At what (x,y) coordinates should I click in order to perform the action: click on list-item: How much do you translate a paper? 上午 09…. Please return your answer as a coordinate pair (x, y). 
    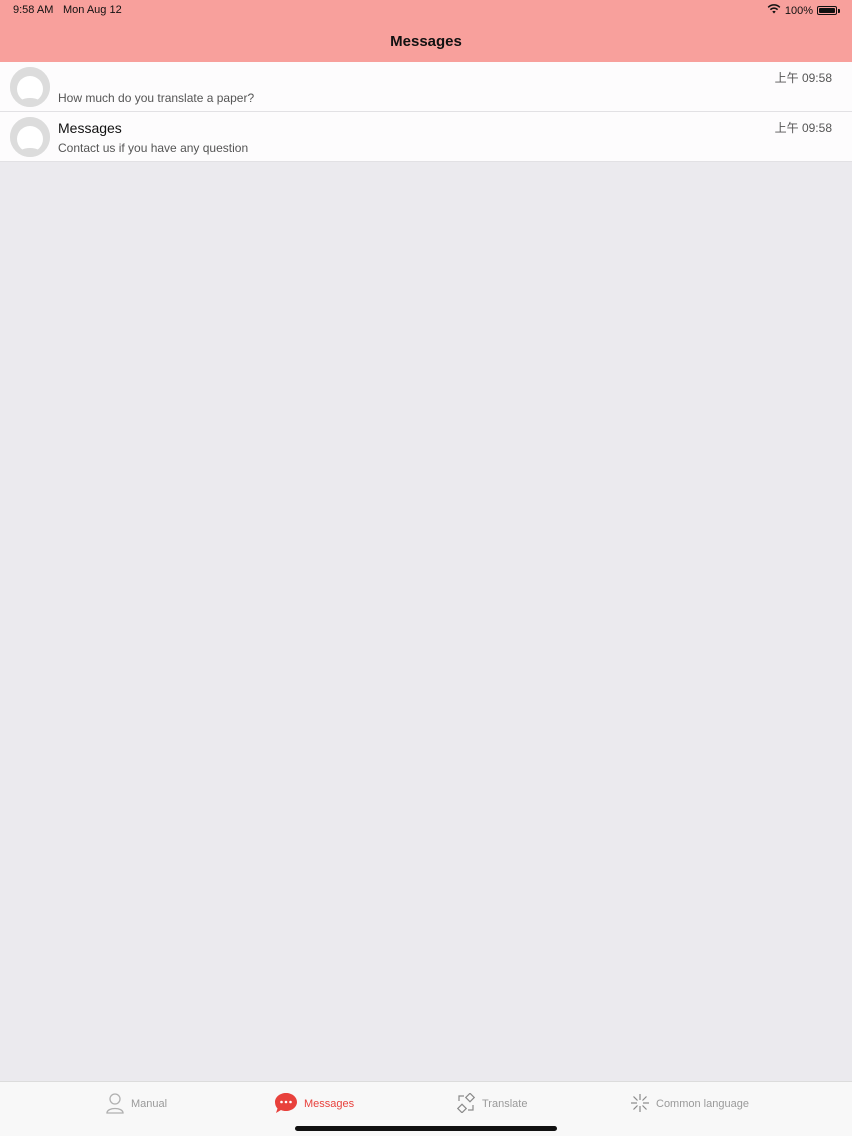
    Looking at the image, I should click on (426, 87).